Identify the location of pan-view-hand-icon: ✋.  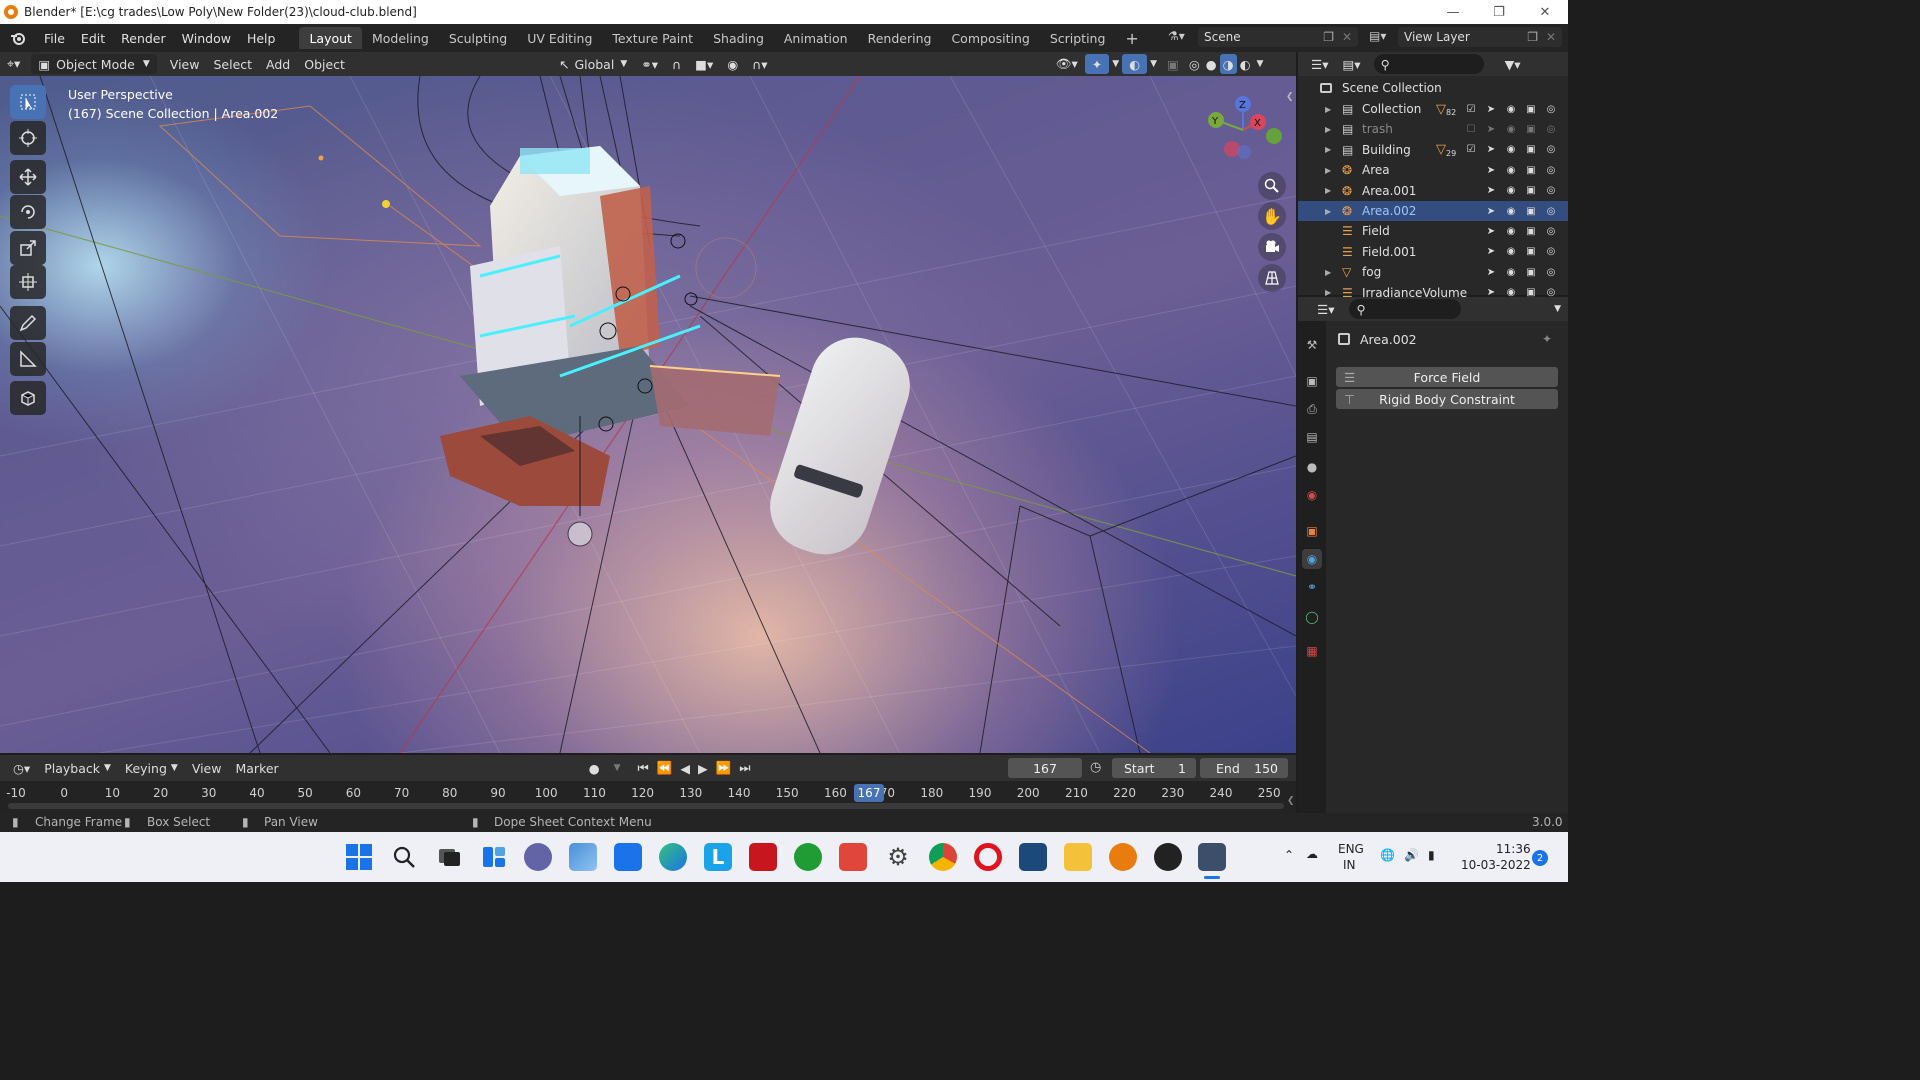
(1272, 216).